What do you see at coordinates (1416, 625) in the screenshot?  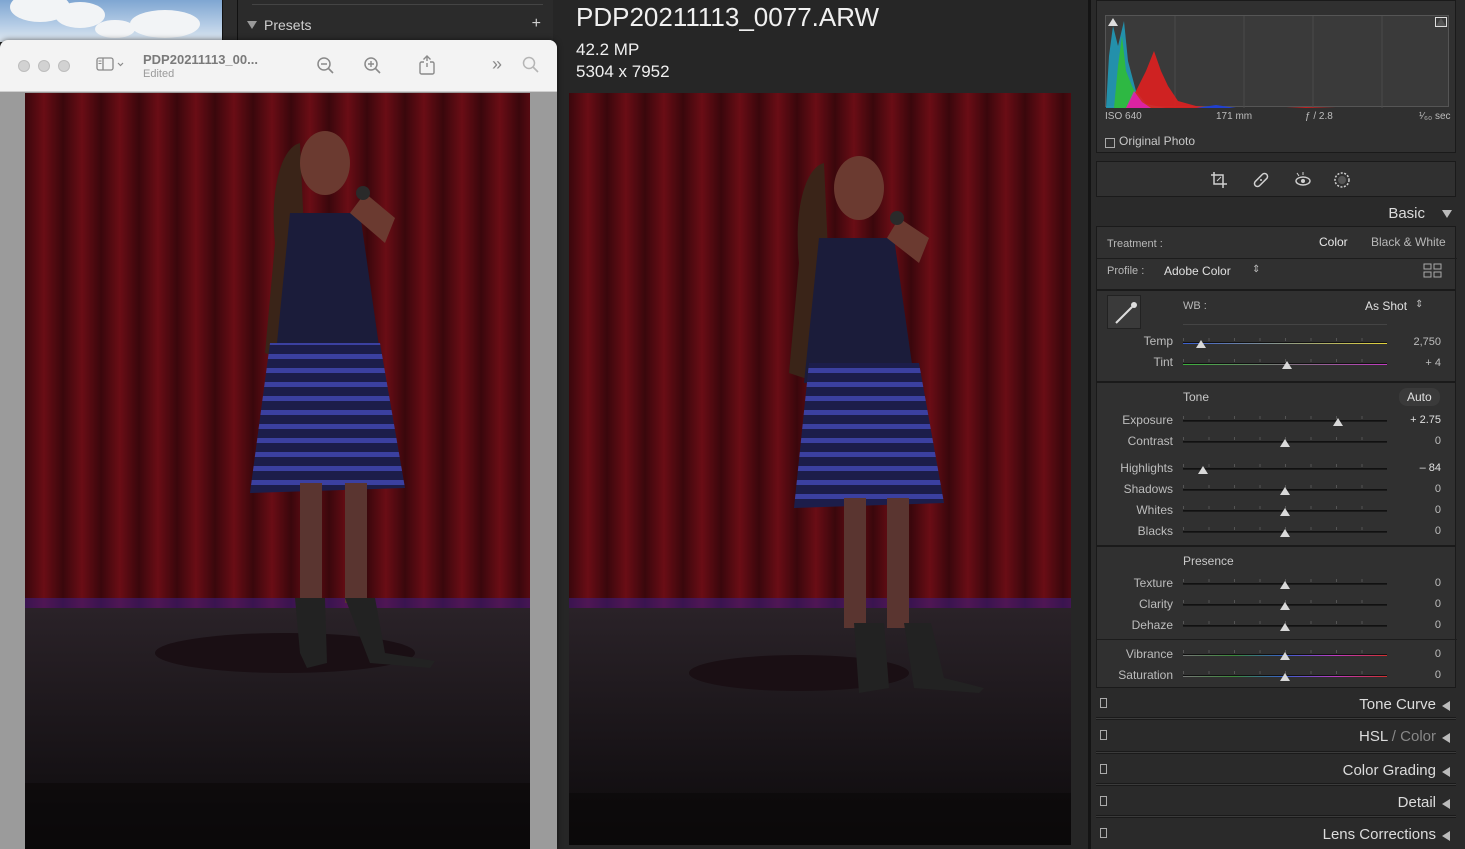 I see `dehaze-value: 0` at bounding box center [1416, 625].